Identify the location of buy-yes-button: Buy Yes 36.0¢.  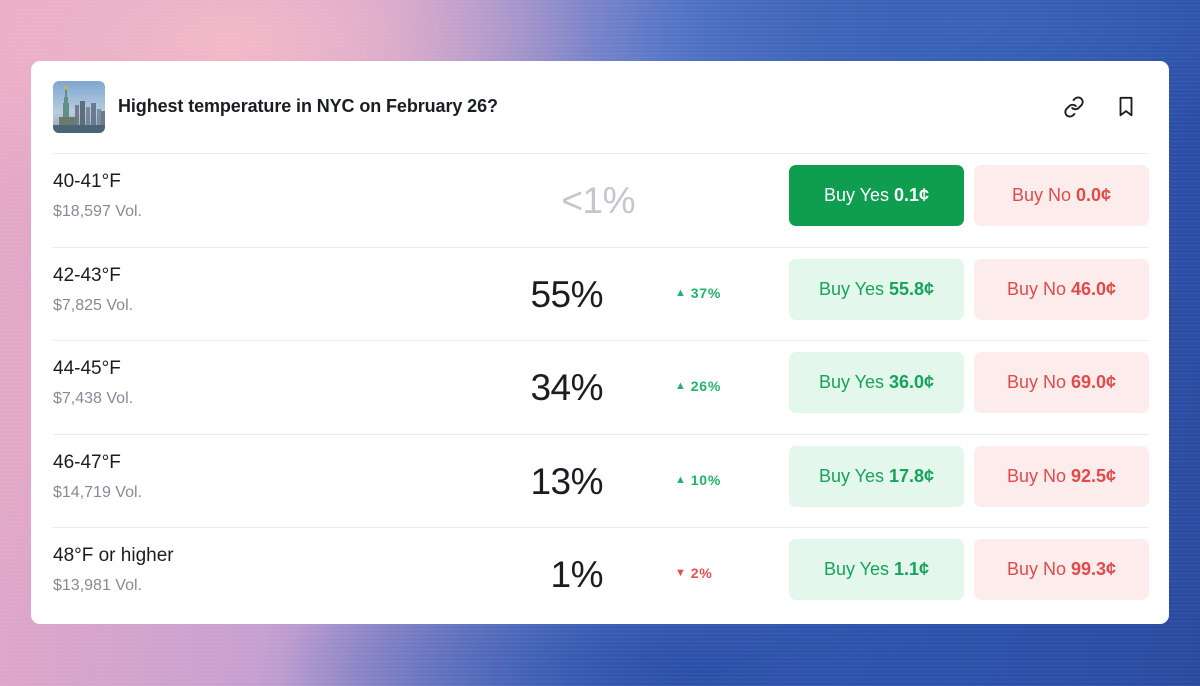
(876, 382).